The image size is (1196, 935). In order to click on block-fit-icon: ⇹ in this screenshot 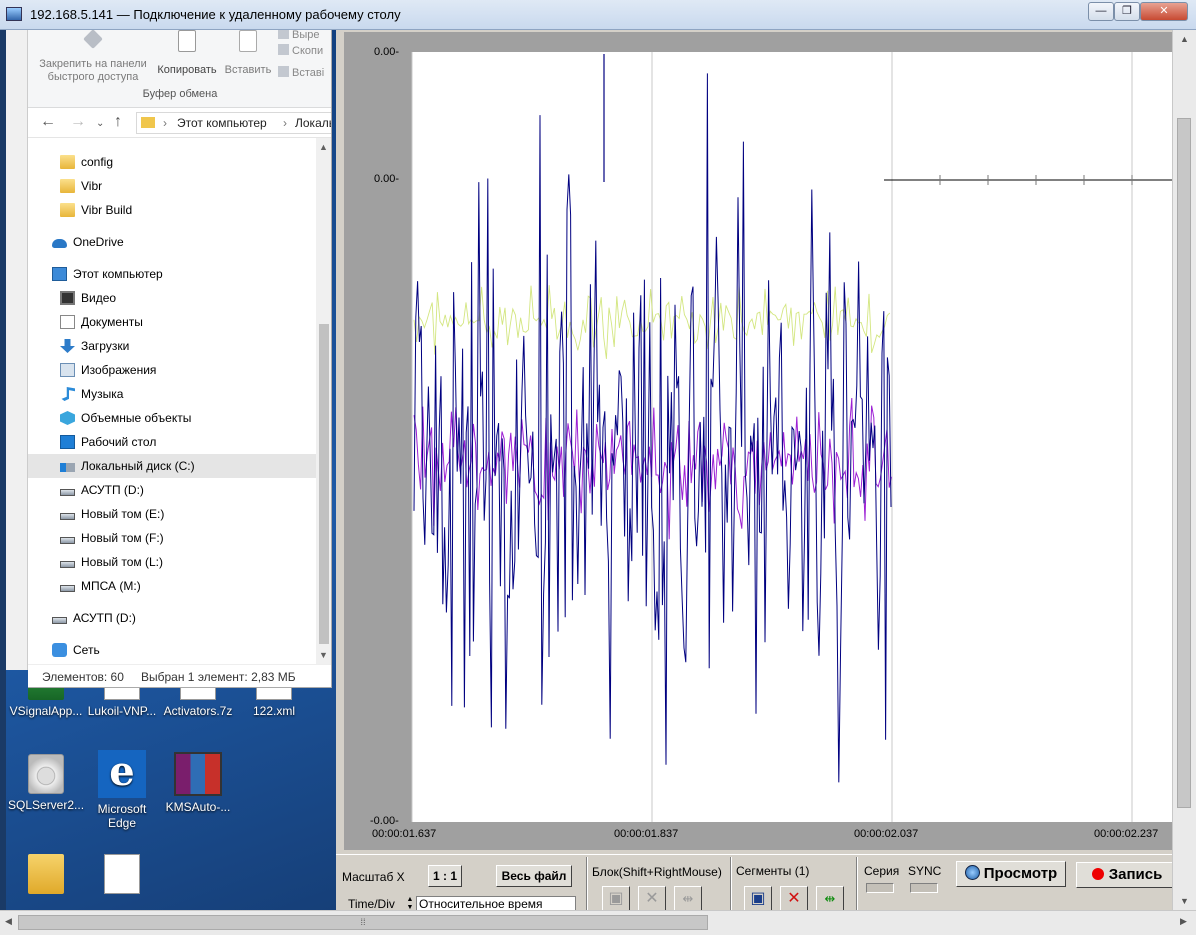, I will do `click(688, 898)`.